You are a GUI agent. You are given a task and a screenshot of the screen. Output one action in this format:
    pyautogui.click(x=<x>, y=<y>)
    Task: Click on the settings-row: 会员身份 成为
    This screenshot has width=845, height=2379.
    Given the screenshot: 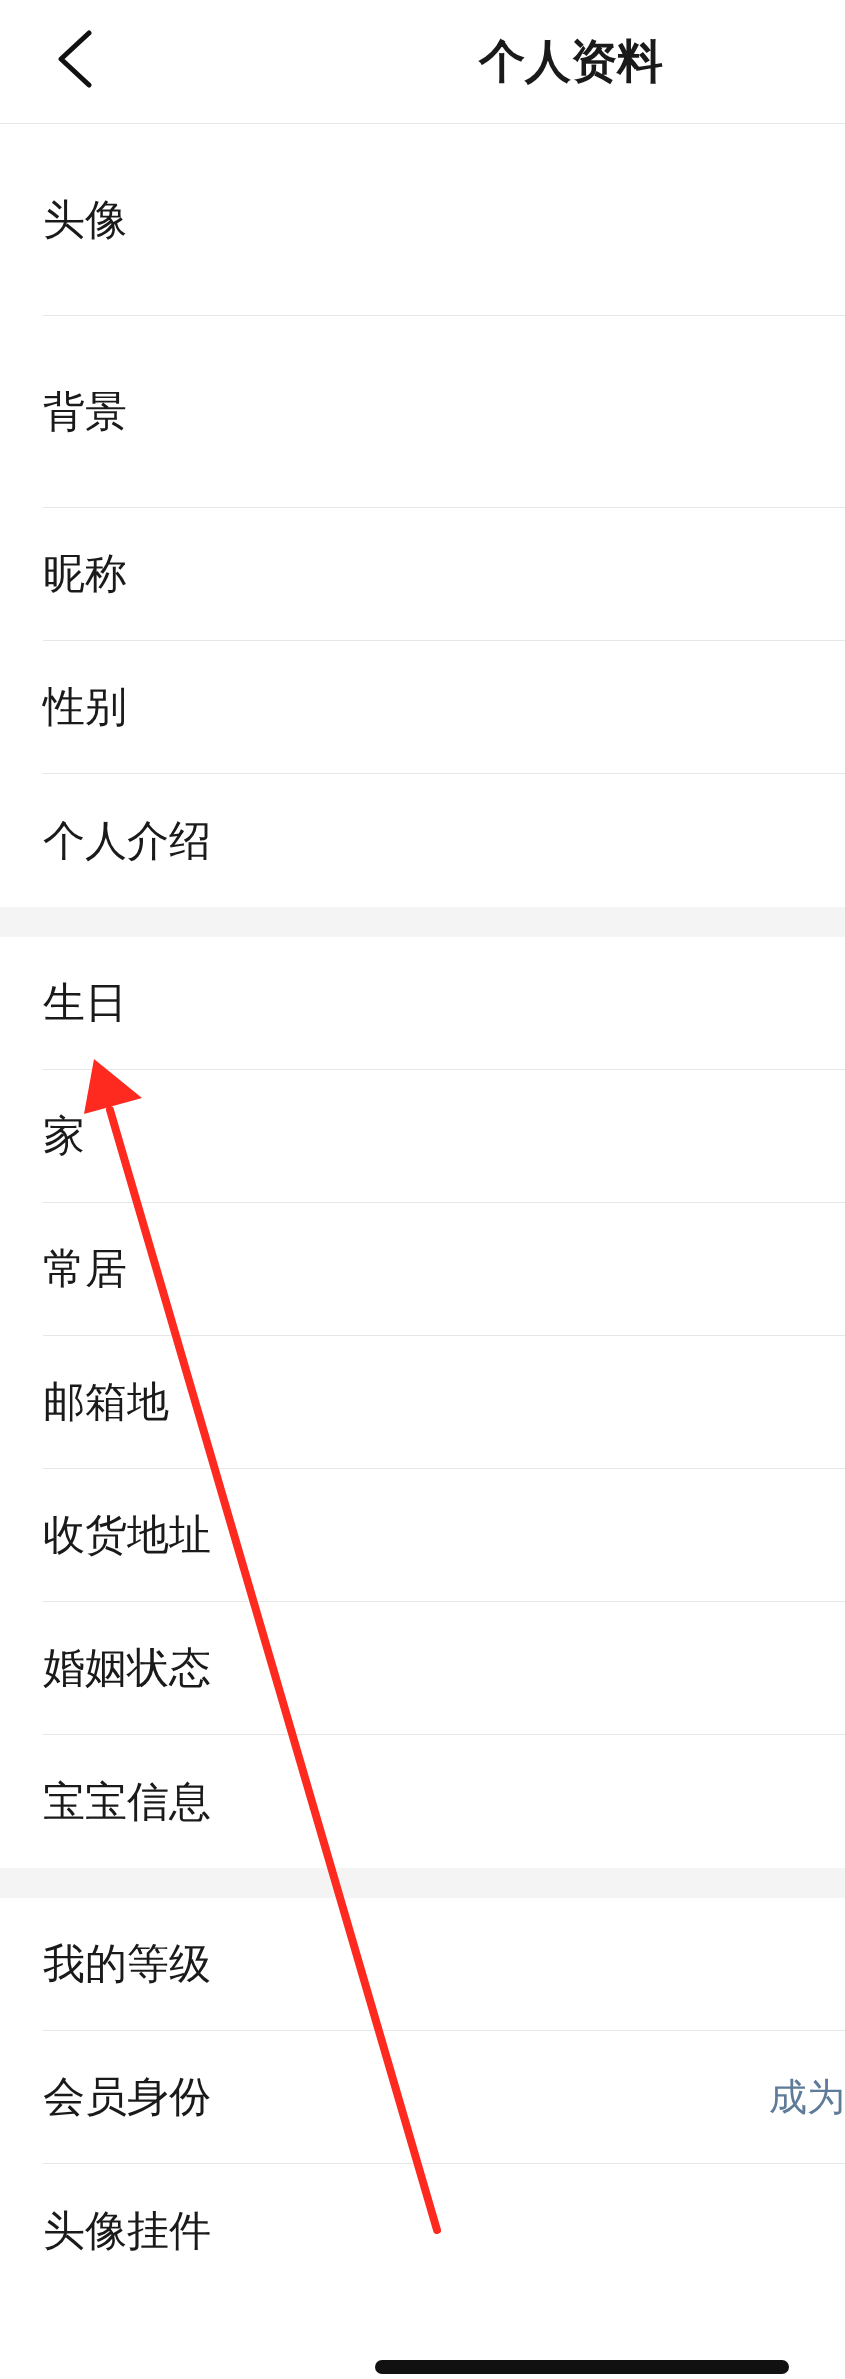 What is the action you would take?
    pyautogui.click(x=444, y=2097)
    